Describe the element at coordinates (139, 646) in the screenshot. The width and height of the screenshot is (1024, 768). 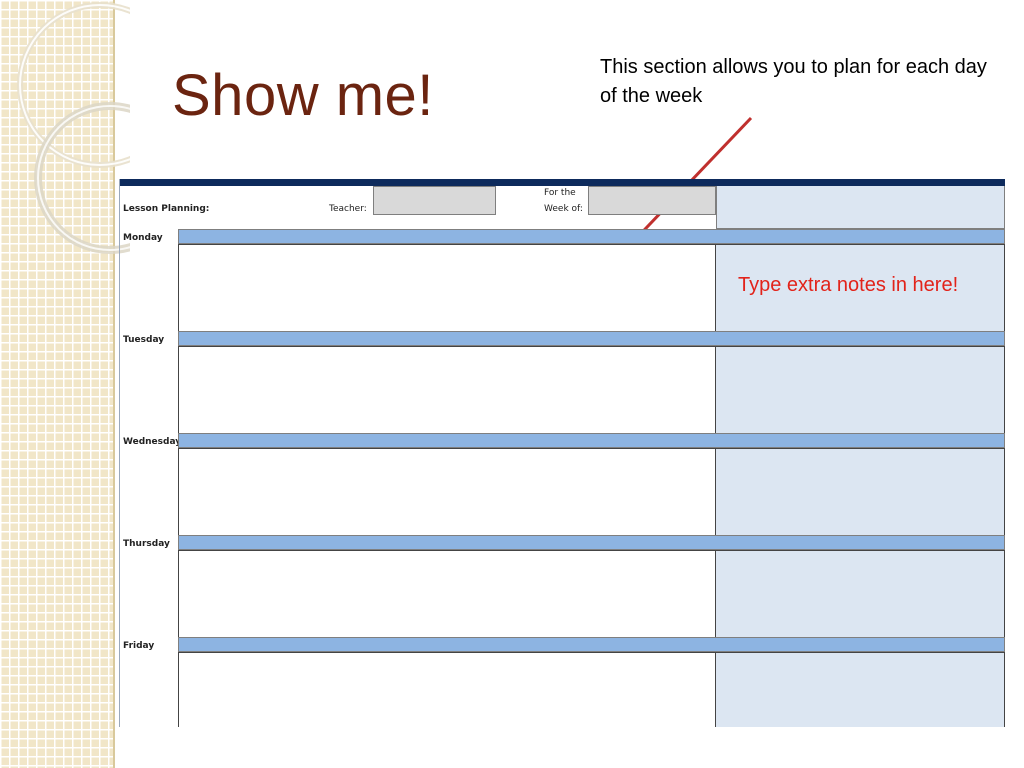
I see `day-label-friday: Friday` at that location.